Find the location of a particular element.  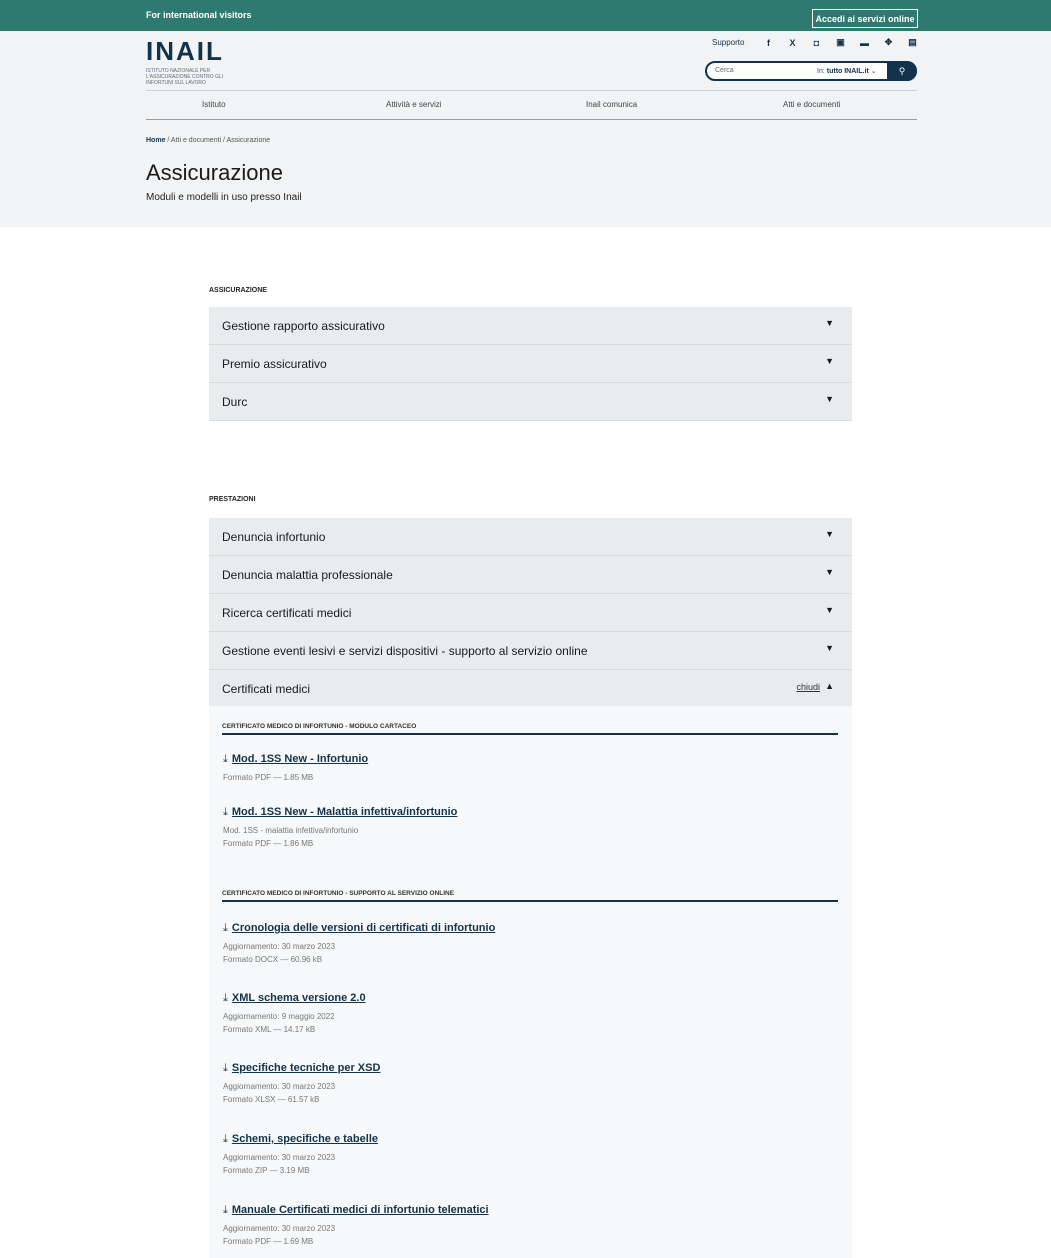

search-scope-select: In: tutto INAIL.it ⌄ is located at coordinates (847, 71).